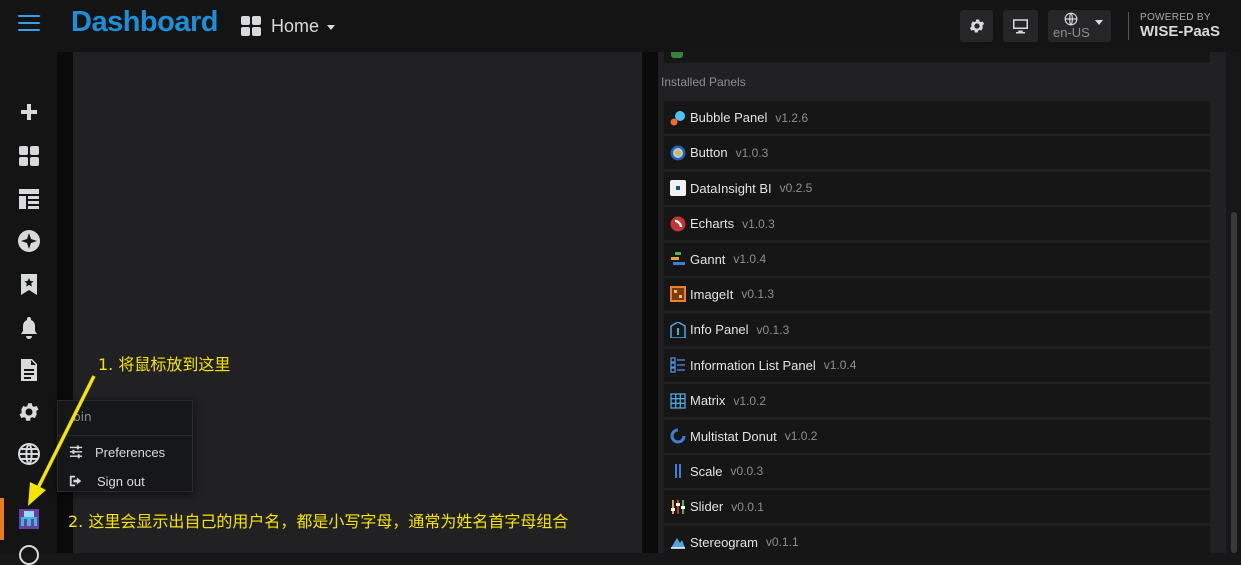 The image size is (1241, 565). I want to click on plugin-name: Matrix, so click(708, 401).